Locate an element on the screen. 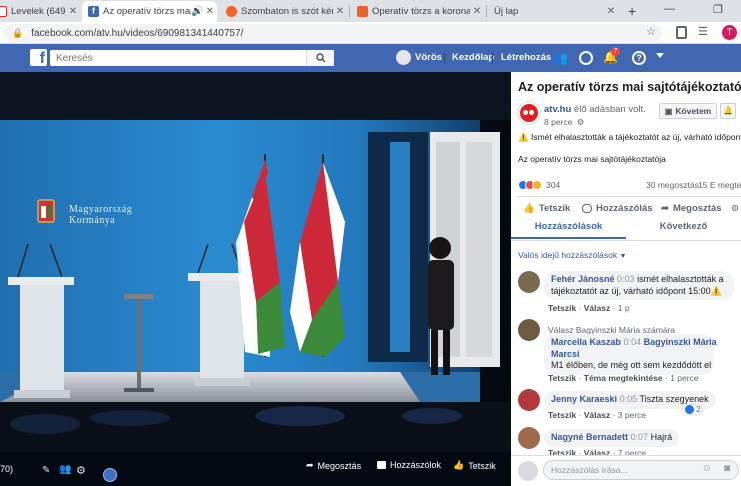 The height and width of the screenshot is (486, 741). warning-icon: ⚠️ is located at coordinates (716, 290).